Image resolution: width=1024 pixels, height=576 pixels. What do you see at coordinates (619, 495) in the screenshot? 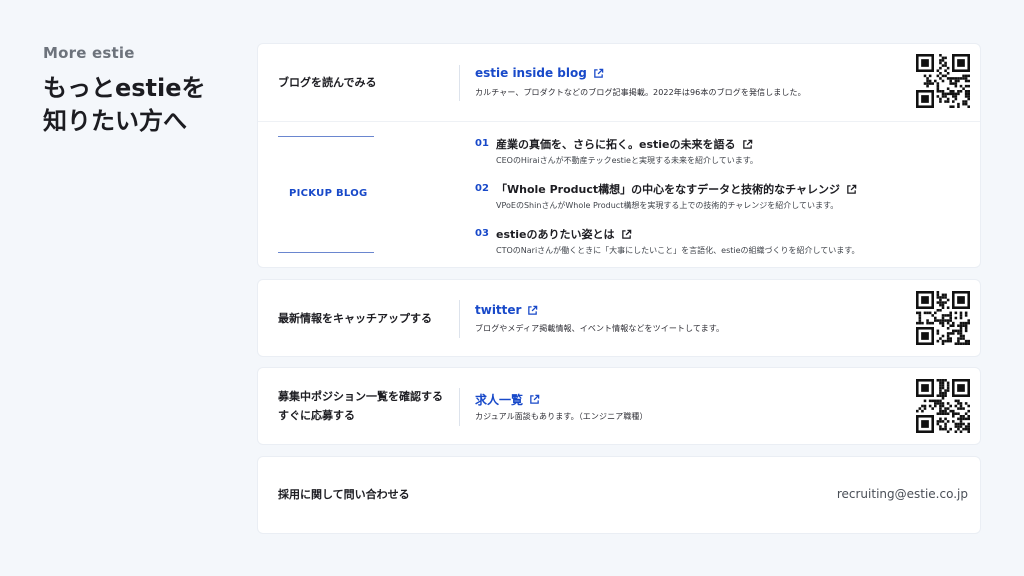
I see `contact-card: 採用に関して問い合わせる recruiting@estie.co.jp` at bounding box center [619, 495].